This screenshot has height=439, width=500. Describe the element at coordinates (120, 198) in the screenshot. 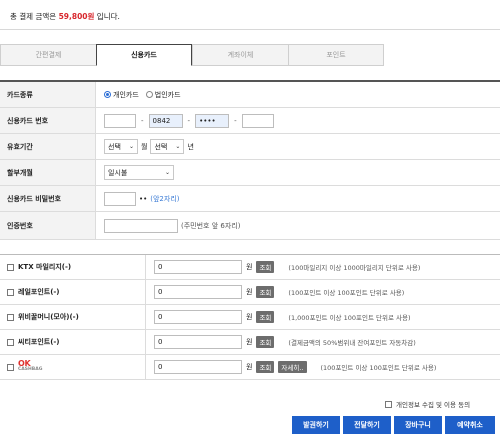

I see `password-input` at that location.